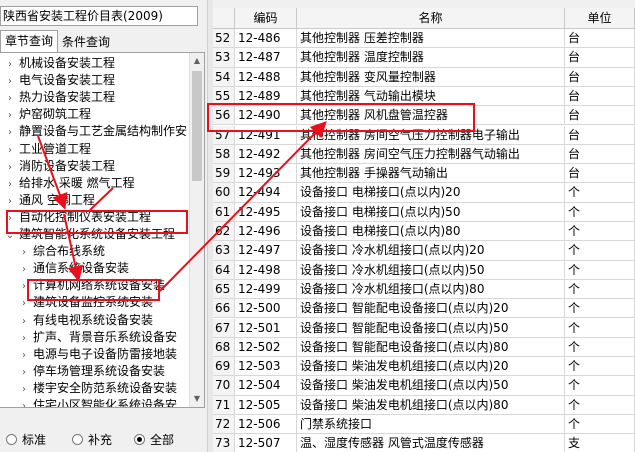  I want to click on tree-node: › 有线电视系统设备安装, so click(85, 320).